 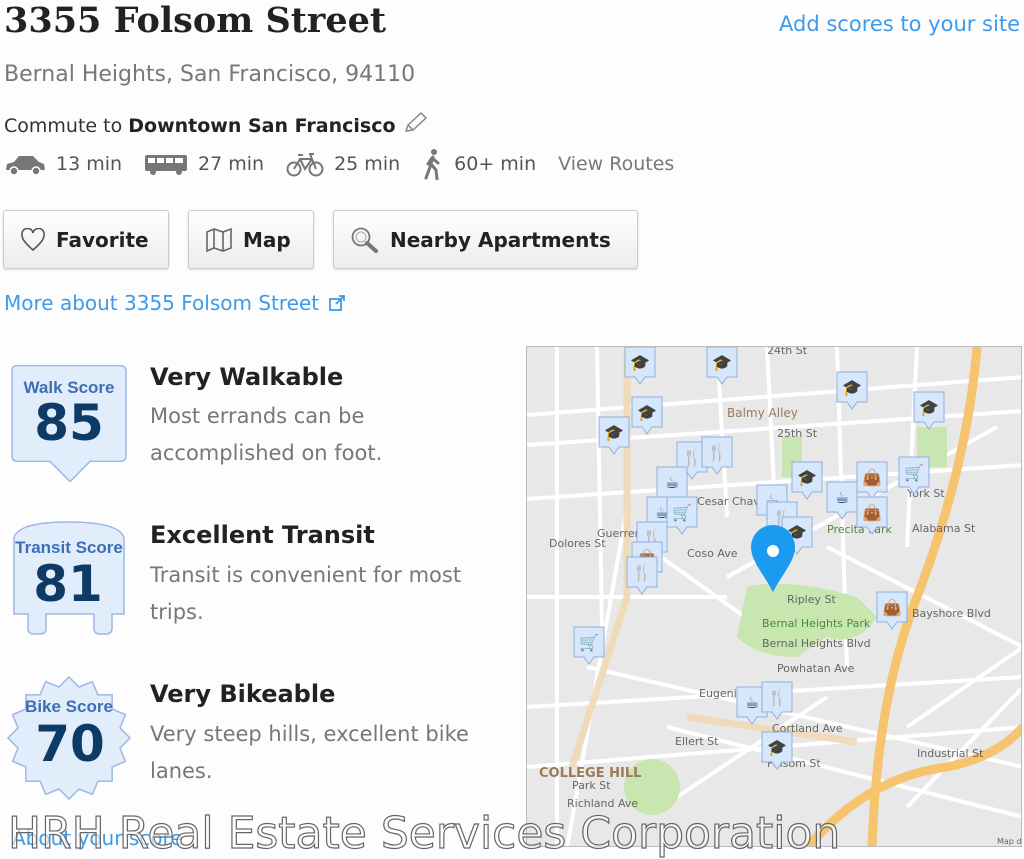 What do you see at coordinates (306, 593) in the screenshot?
I see `transit-score-description: Transit is convenient for most trips.` at bounding box center [306, 593].